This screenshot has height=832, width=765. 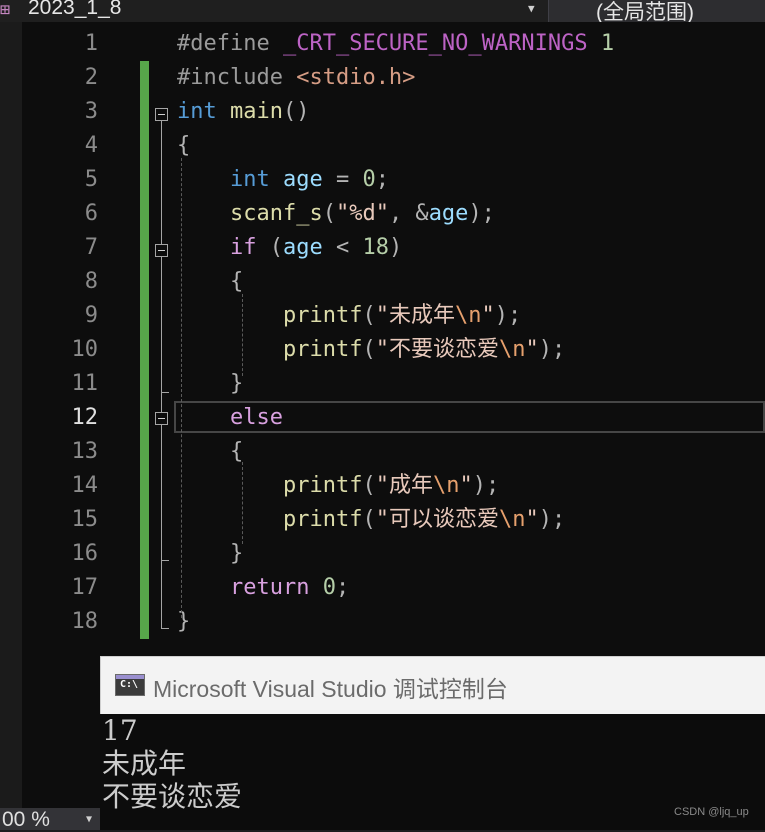 What do you see at coordinates (85, 553) in the screenshot?
I see `line-number: 16` at bounding box center [85, 553].